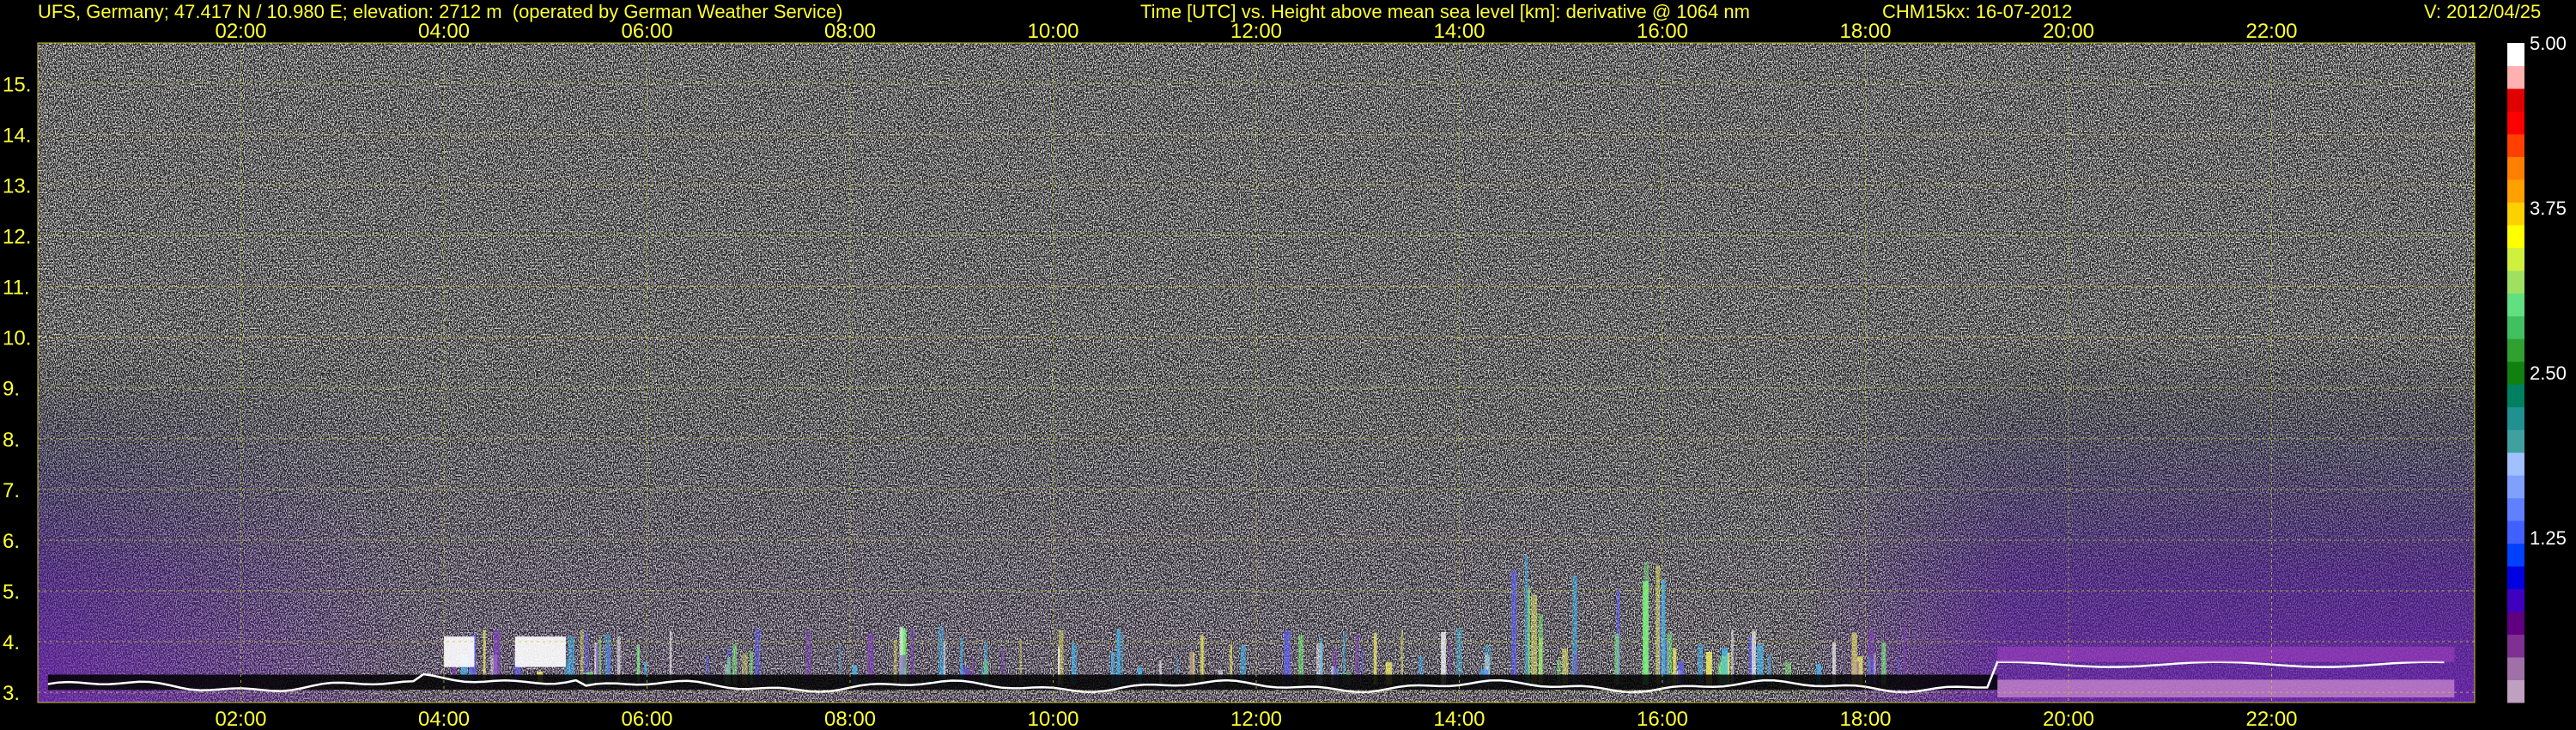 The image size is (2576, 730). What do you see at coordinates (2068, 31) in the screenshot?
I see `x-tick-label-top: 20:00` at bounding box center [2068, 31].